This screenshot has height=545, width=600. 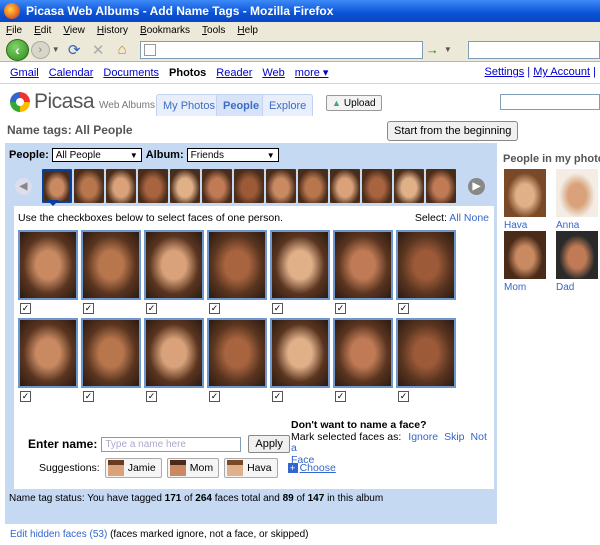 What do you see at coordinates (171, 444) in the screenshot?
I see `name-input: Type a name here` at bounding box center [171, 444].